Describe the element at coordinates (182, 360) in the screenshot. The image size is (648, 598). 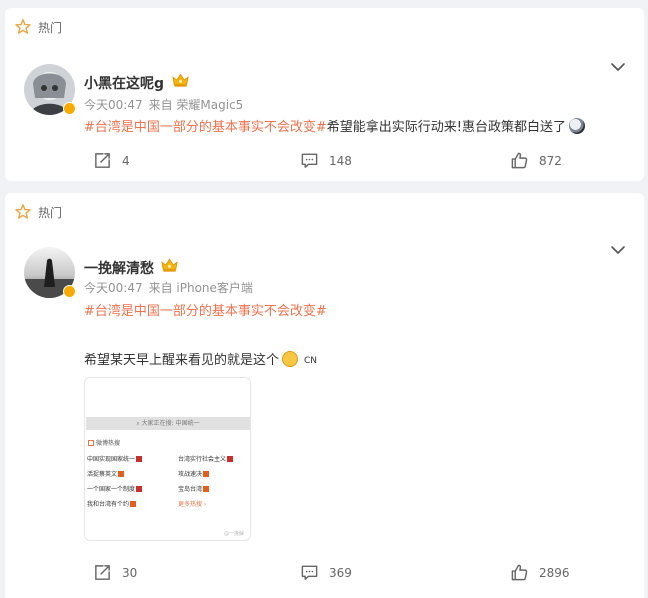
I see `post-body: 希望某天早上醒来看见的就是这个` at that location.